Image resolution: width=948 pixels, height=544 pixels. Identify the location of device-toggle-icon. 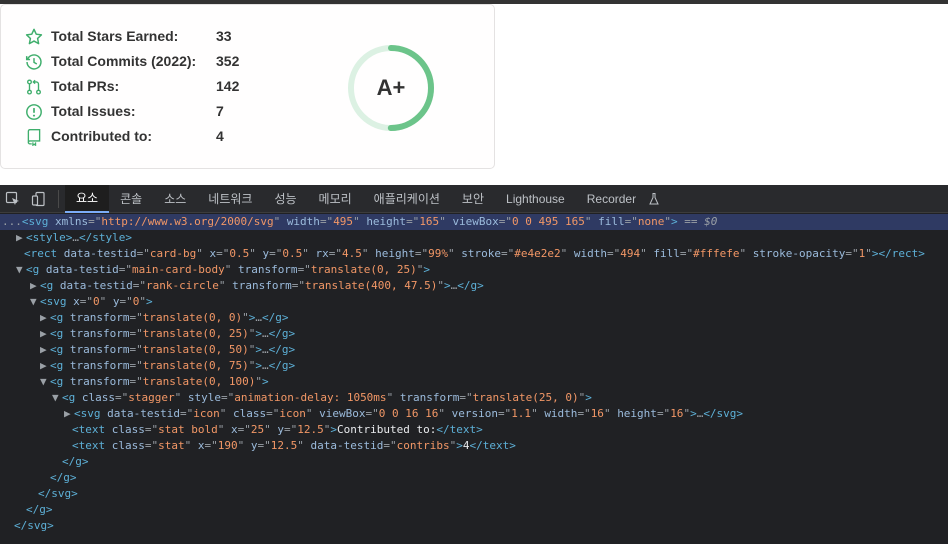
(39, 199).